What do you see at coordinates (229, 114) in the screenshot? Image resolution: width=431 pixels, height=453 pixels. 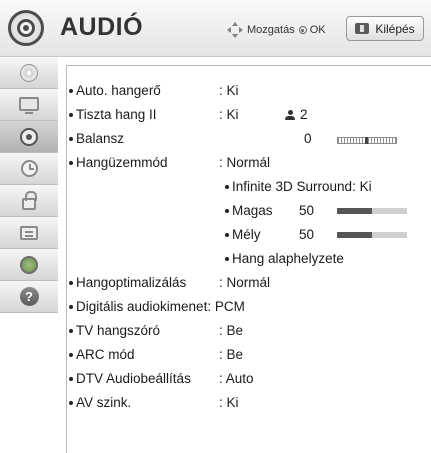 I see `clear-voice-value: : Ki` at bounding box center [229, 114].